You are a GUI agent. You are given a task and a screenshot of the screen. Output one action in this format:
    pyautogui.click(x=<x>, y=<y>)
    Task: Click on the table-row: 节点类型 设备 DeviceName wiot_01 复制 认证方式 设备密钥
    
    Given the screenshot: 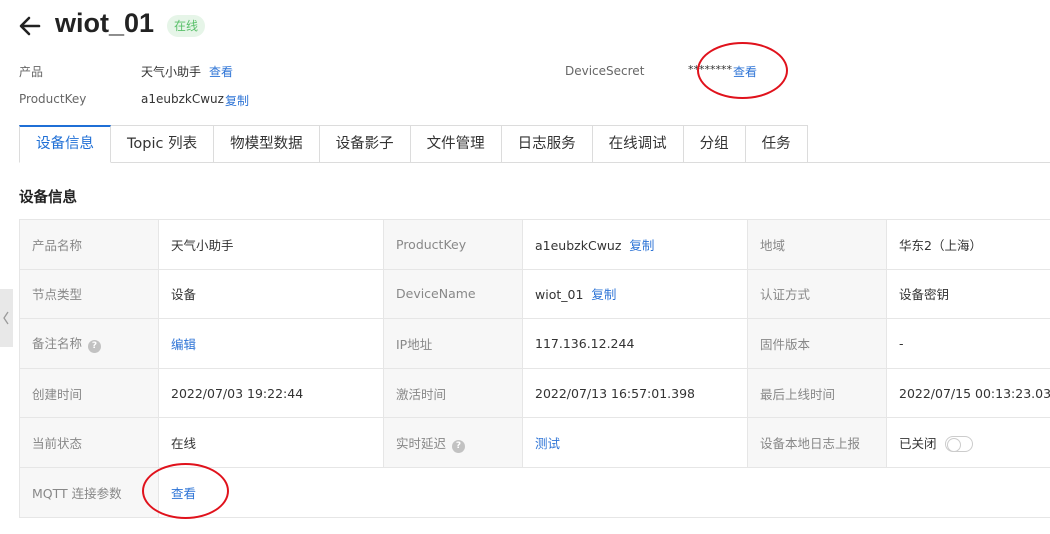 What is the action you would take?
    pyautogui.click(x=534, y=294)
    